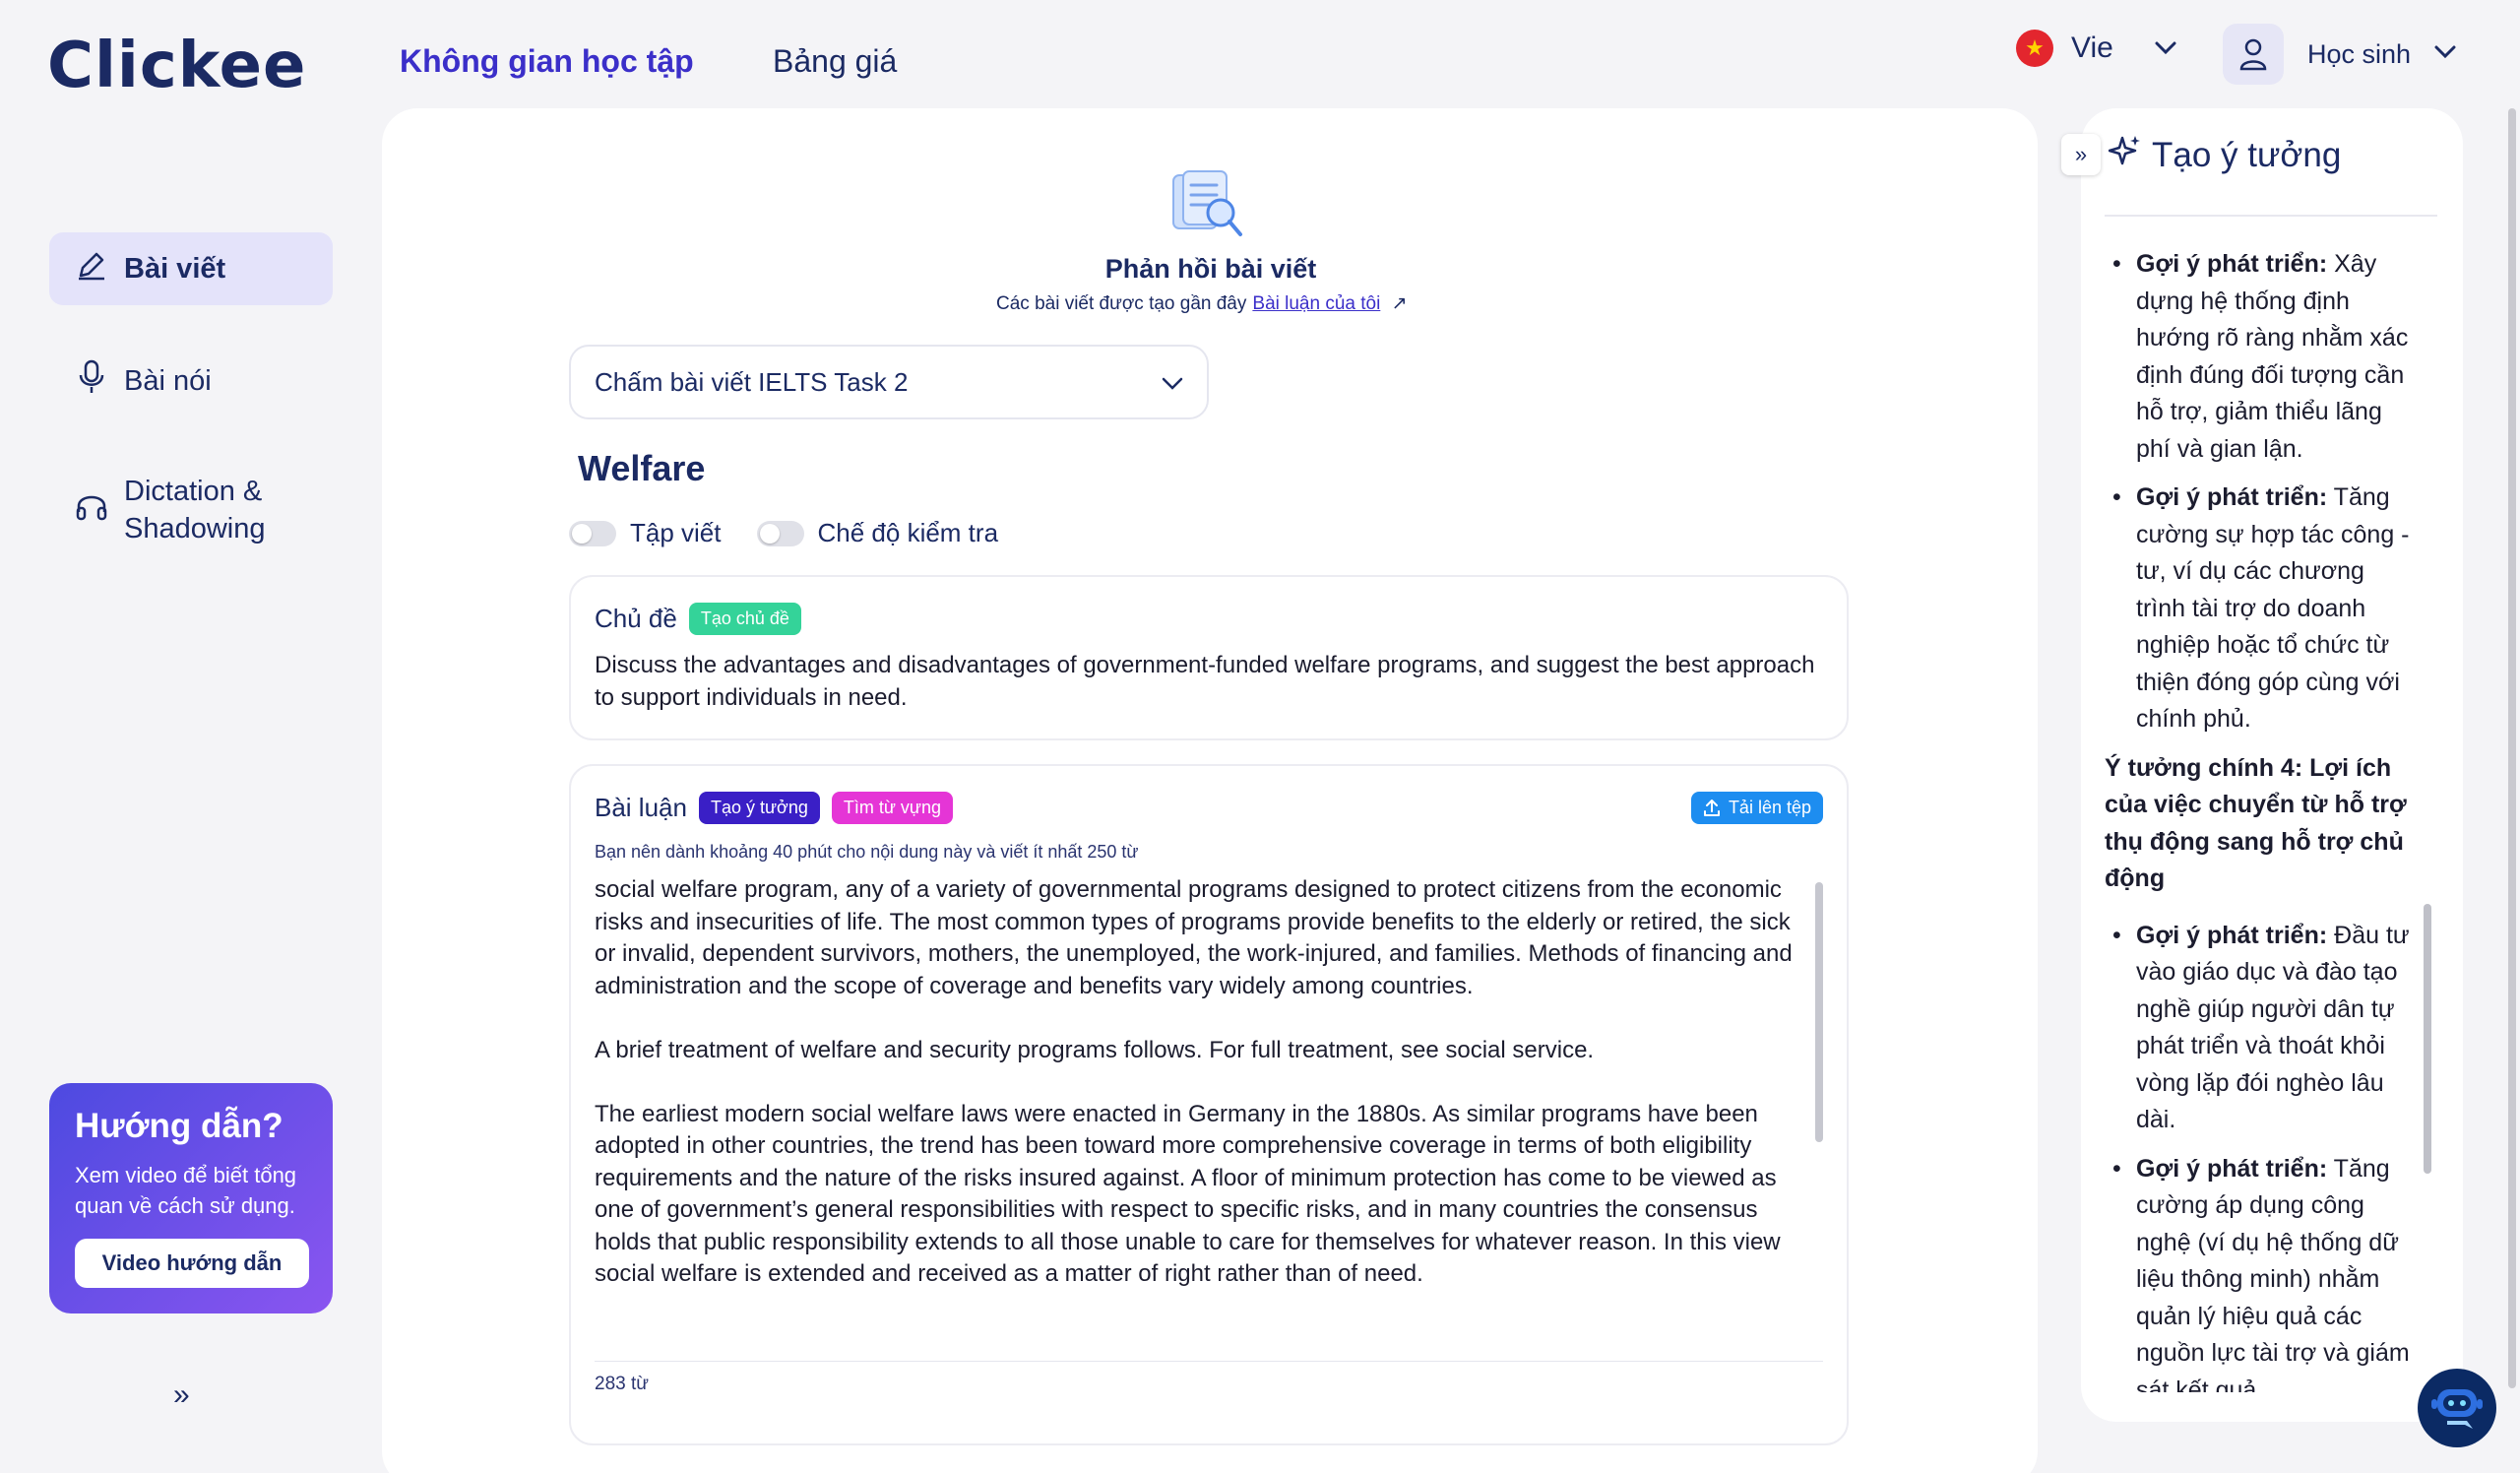 Image resolution: width=2520 pixels, height=1473 pixels. Describe the element at coordinates (1769, 807) in the screenshot. I see `upload-file-label: Tải lên tệp` at that location.